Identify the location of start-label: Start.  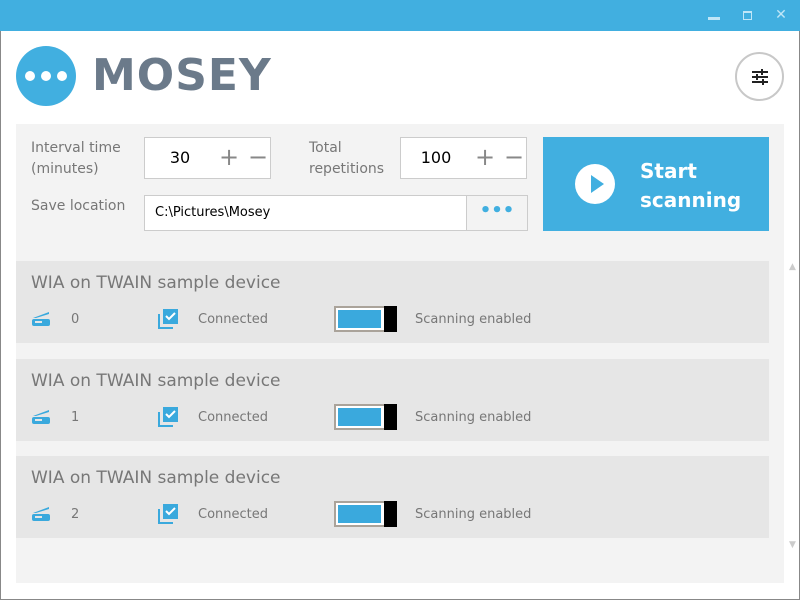
(668, 171).